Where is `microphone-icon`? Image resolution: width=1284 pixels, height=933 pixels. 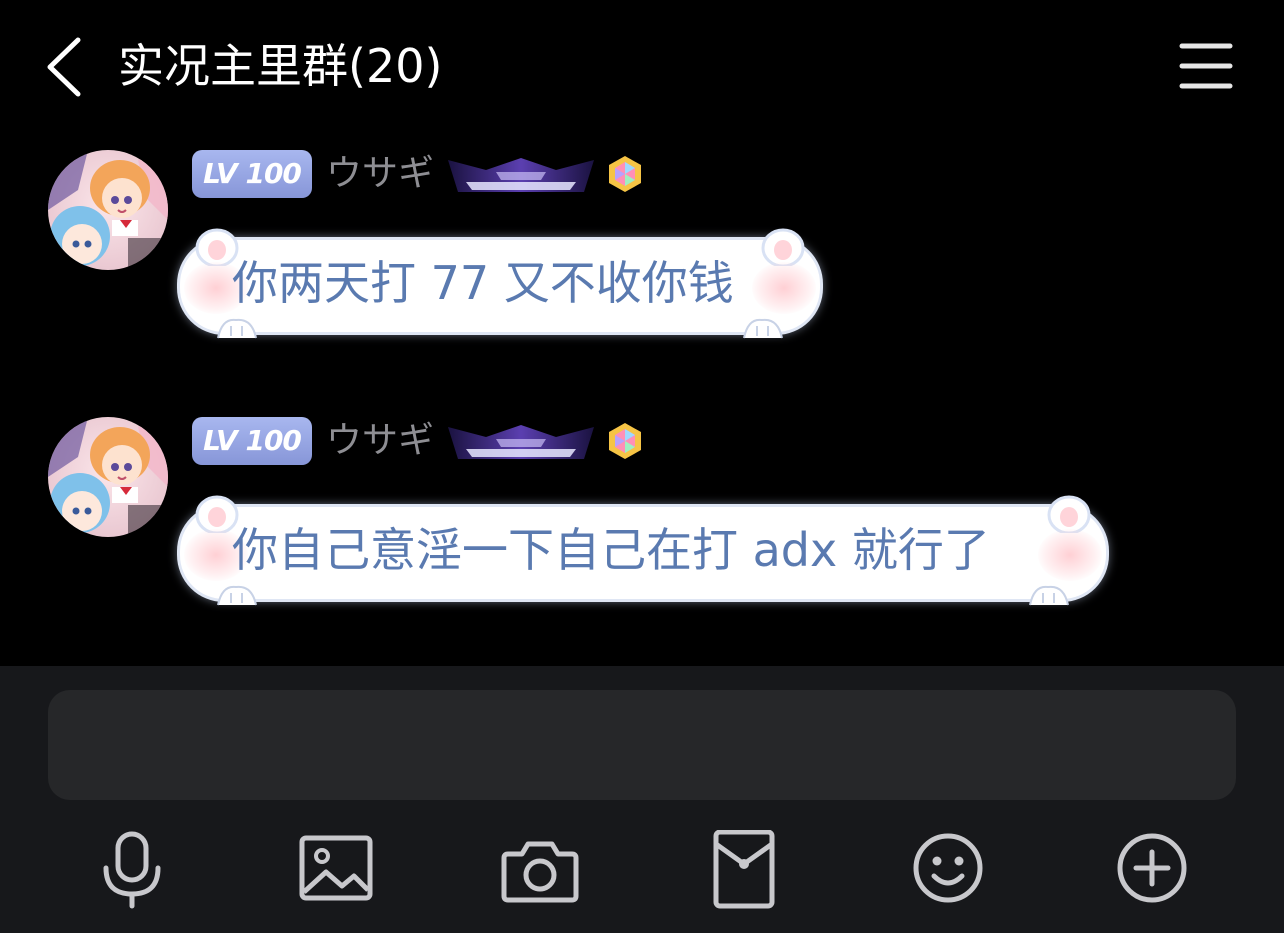 microphone-icon is located at coordinates (132, 870).